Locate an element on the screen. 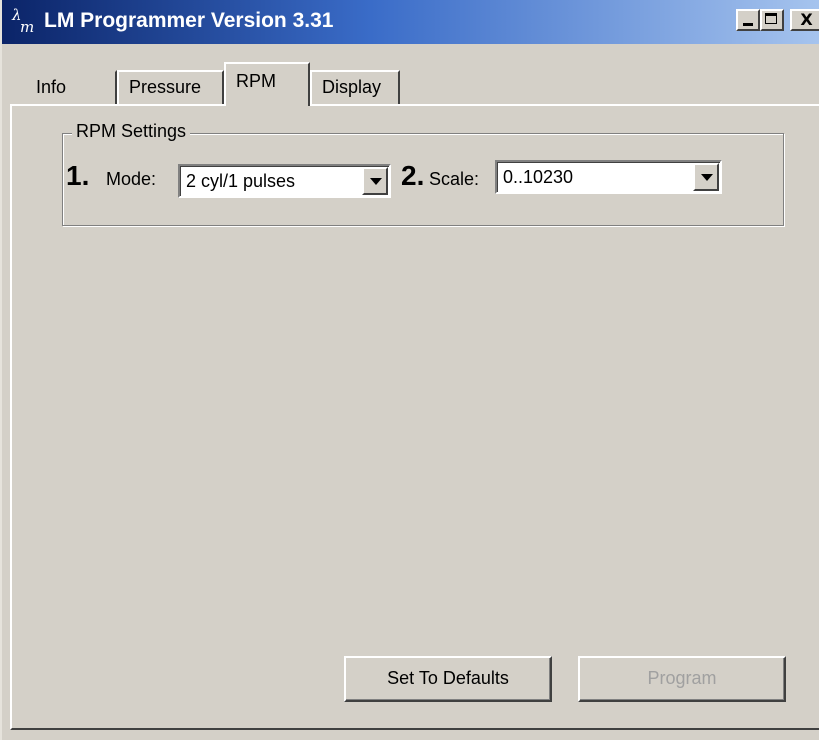 This screenshot has height=740, width=819. tab-rpm: RPM is located at coordinates (267, 84).